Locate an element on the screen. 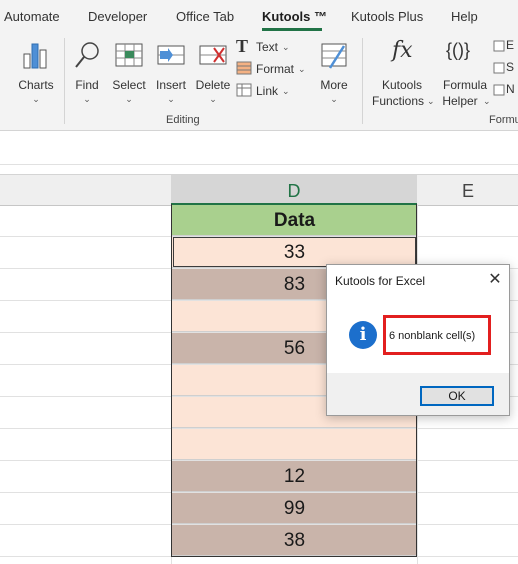  delete-icon is located at coordinates (213, 55).